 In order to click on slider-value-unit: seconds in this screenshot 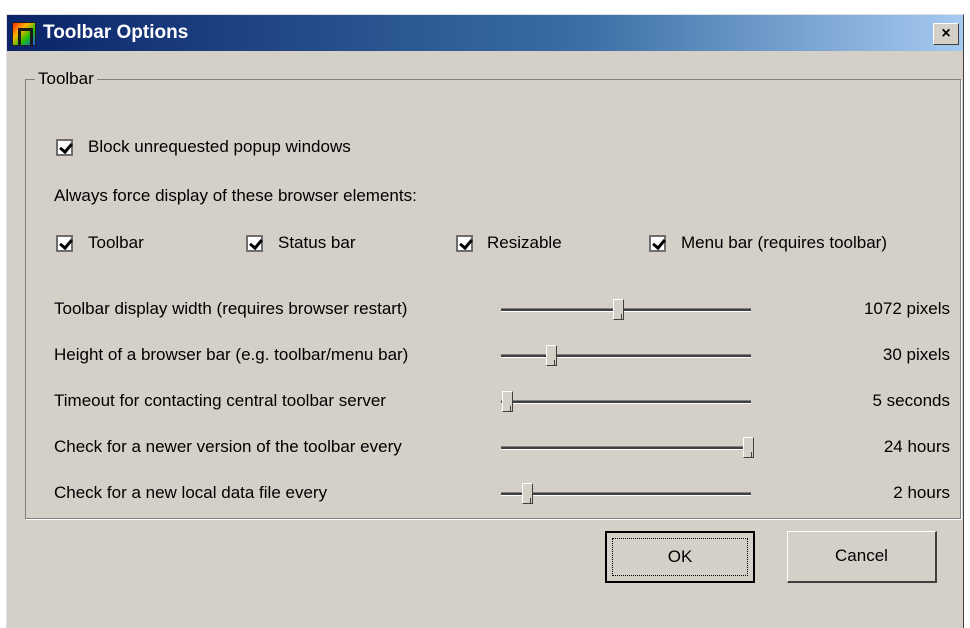, I will do `click(918, 400)`.